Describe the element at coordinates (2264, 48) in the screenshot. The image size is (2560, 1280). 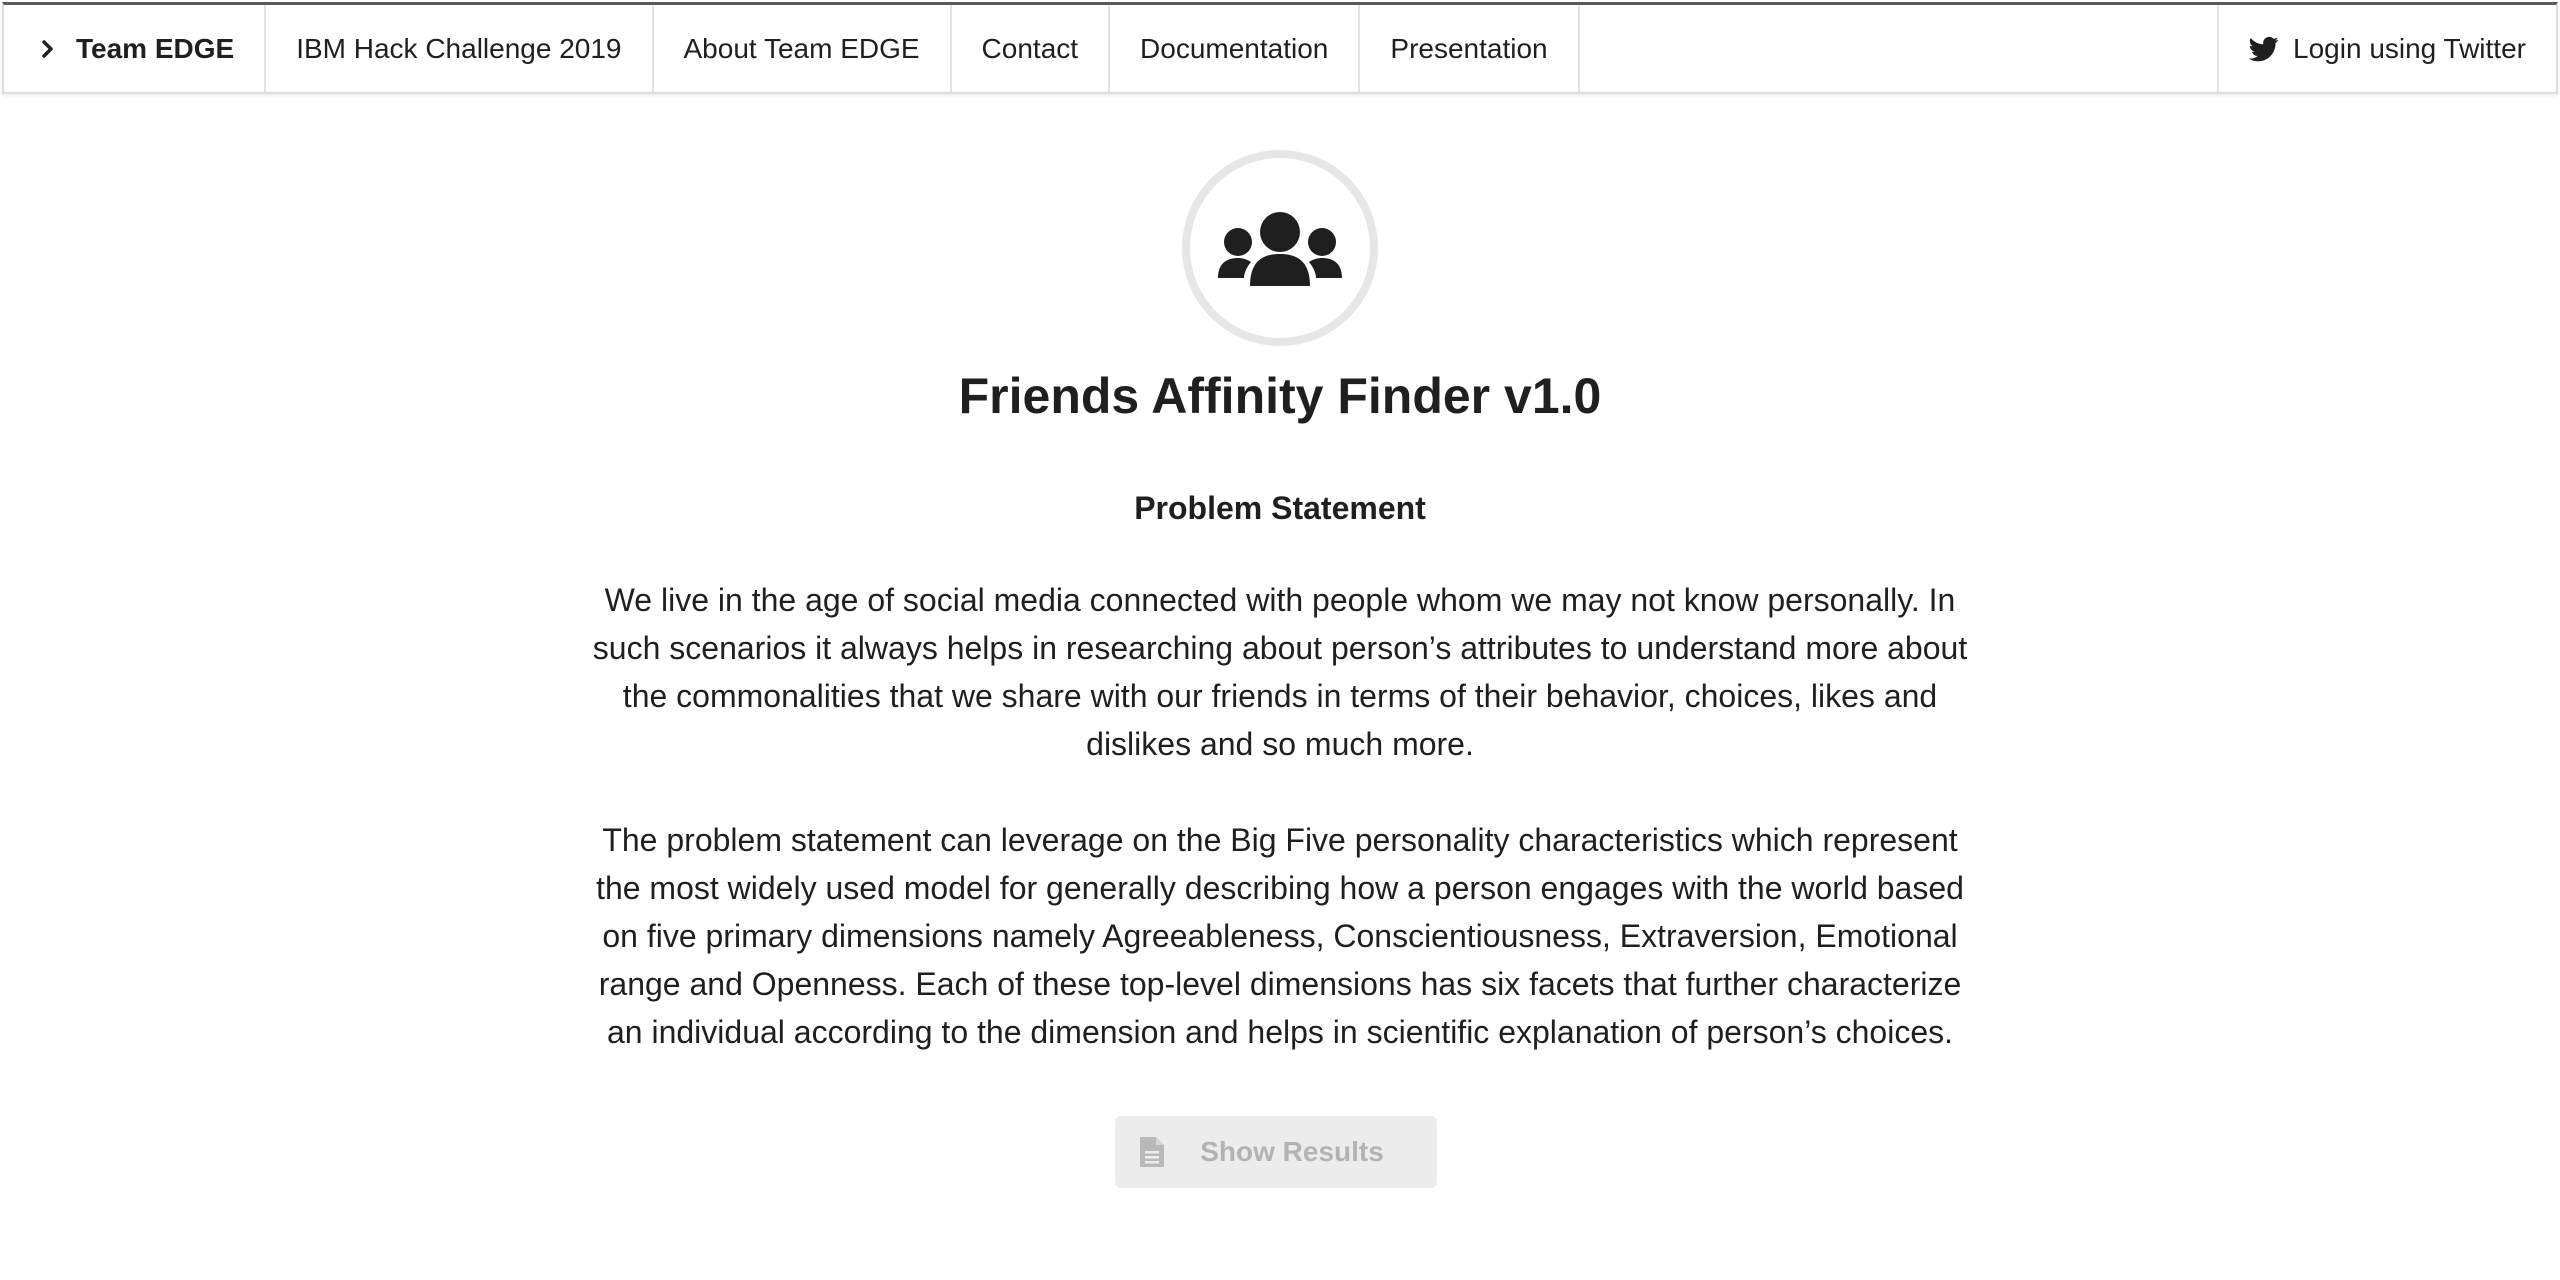
I see `twitter-icon` at that location.